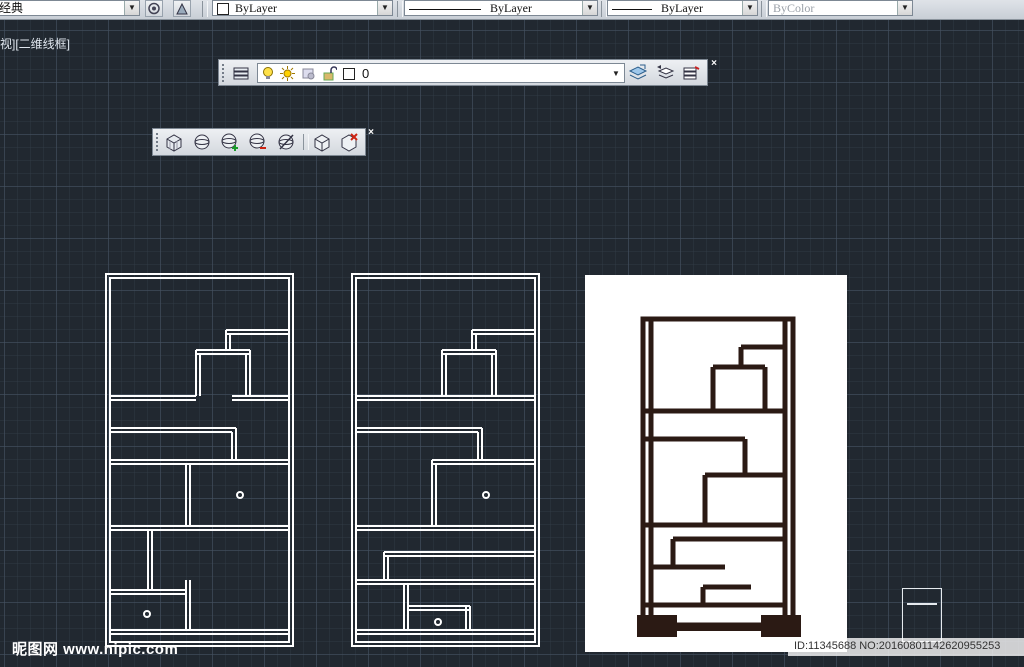  I want to click on sheet-text-line, so click(922, 604).